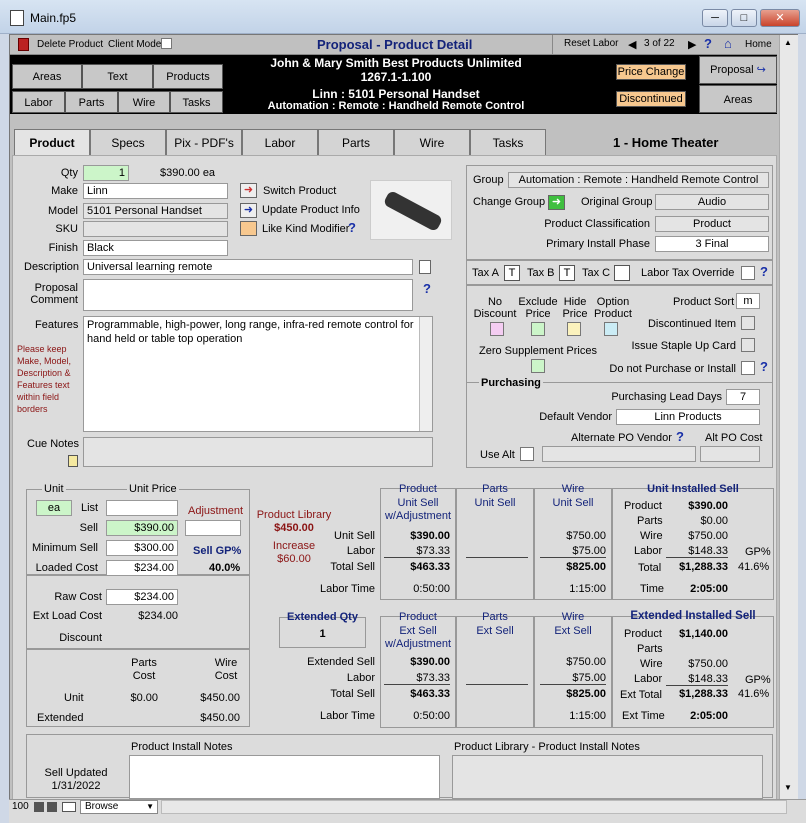 The image size is (806, 823). What do you see at coordinates (23, 44) in the screenshot?
I see `trash-icon` at bounding box center [23, 44].